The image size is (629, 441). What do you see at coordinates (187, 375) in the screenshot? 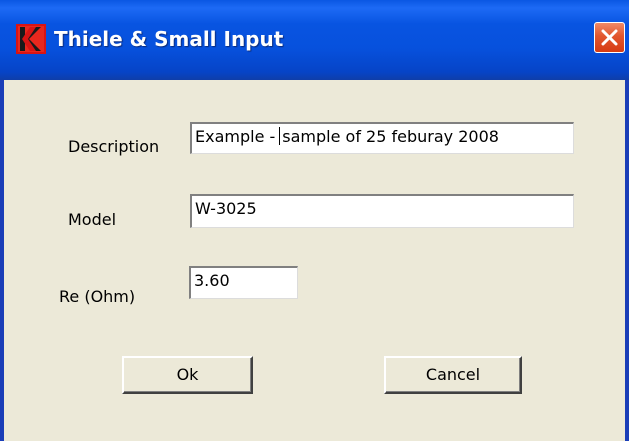
I see `ok-button: Ok` at bounding box center [187, 375].